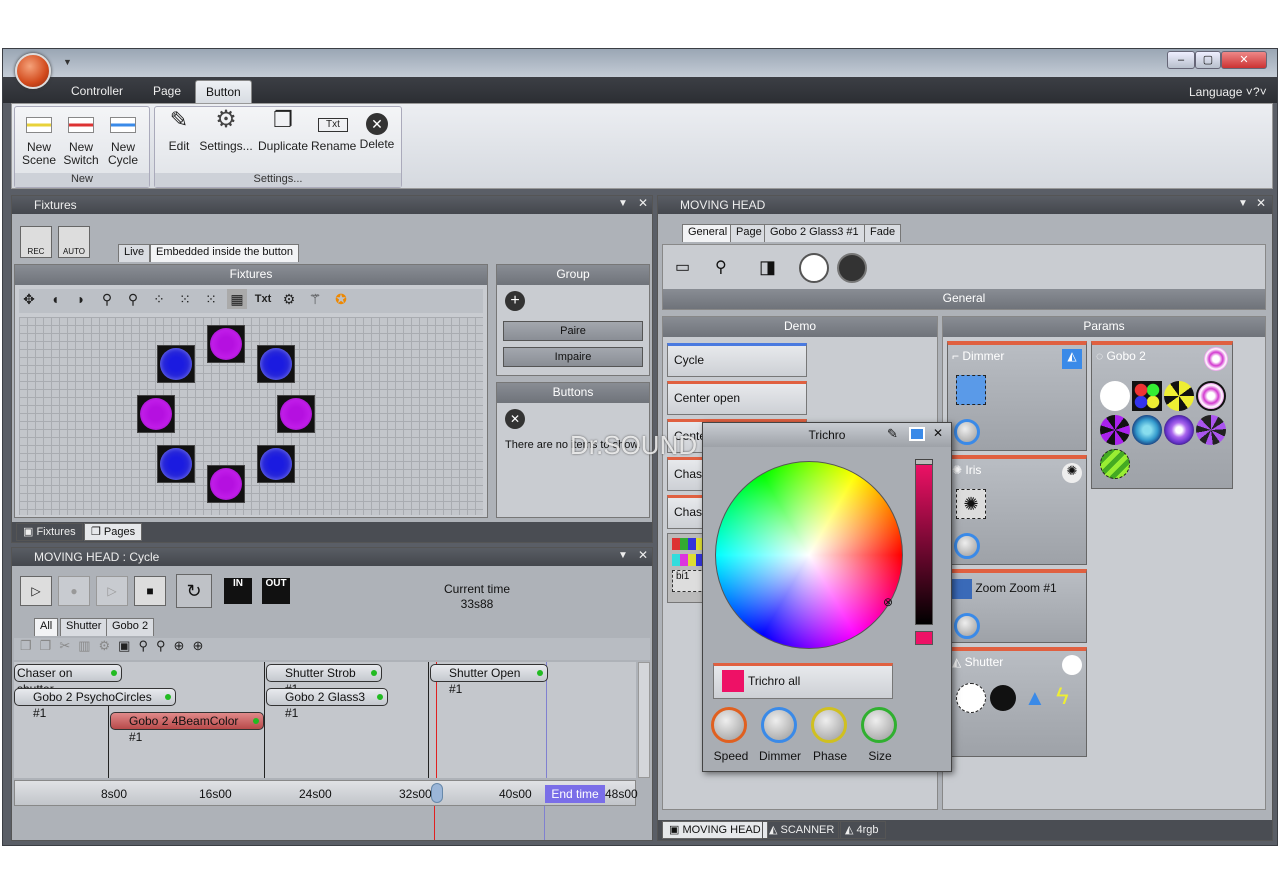 This screenshot has height=896, width=1280. Describe the element at coordinates (1244, 60) in the screenshot. I see `close-window-button: ✕` at that location.